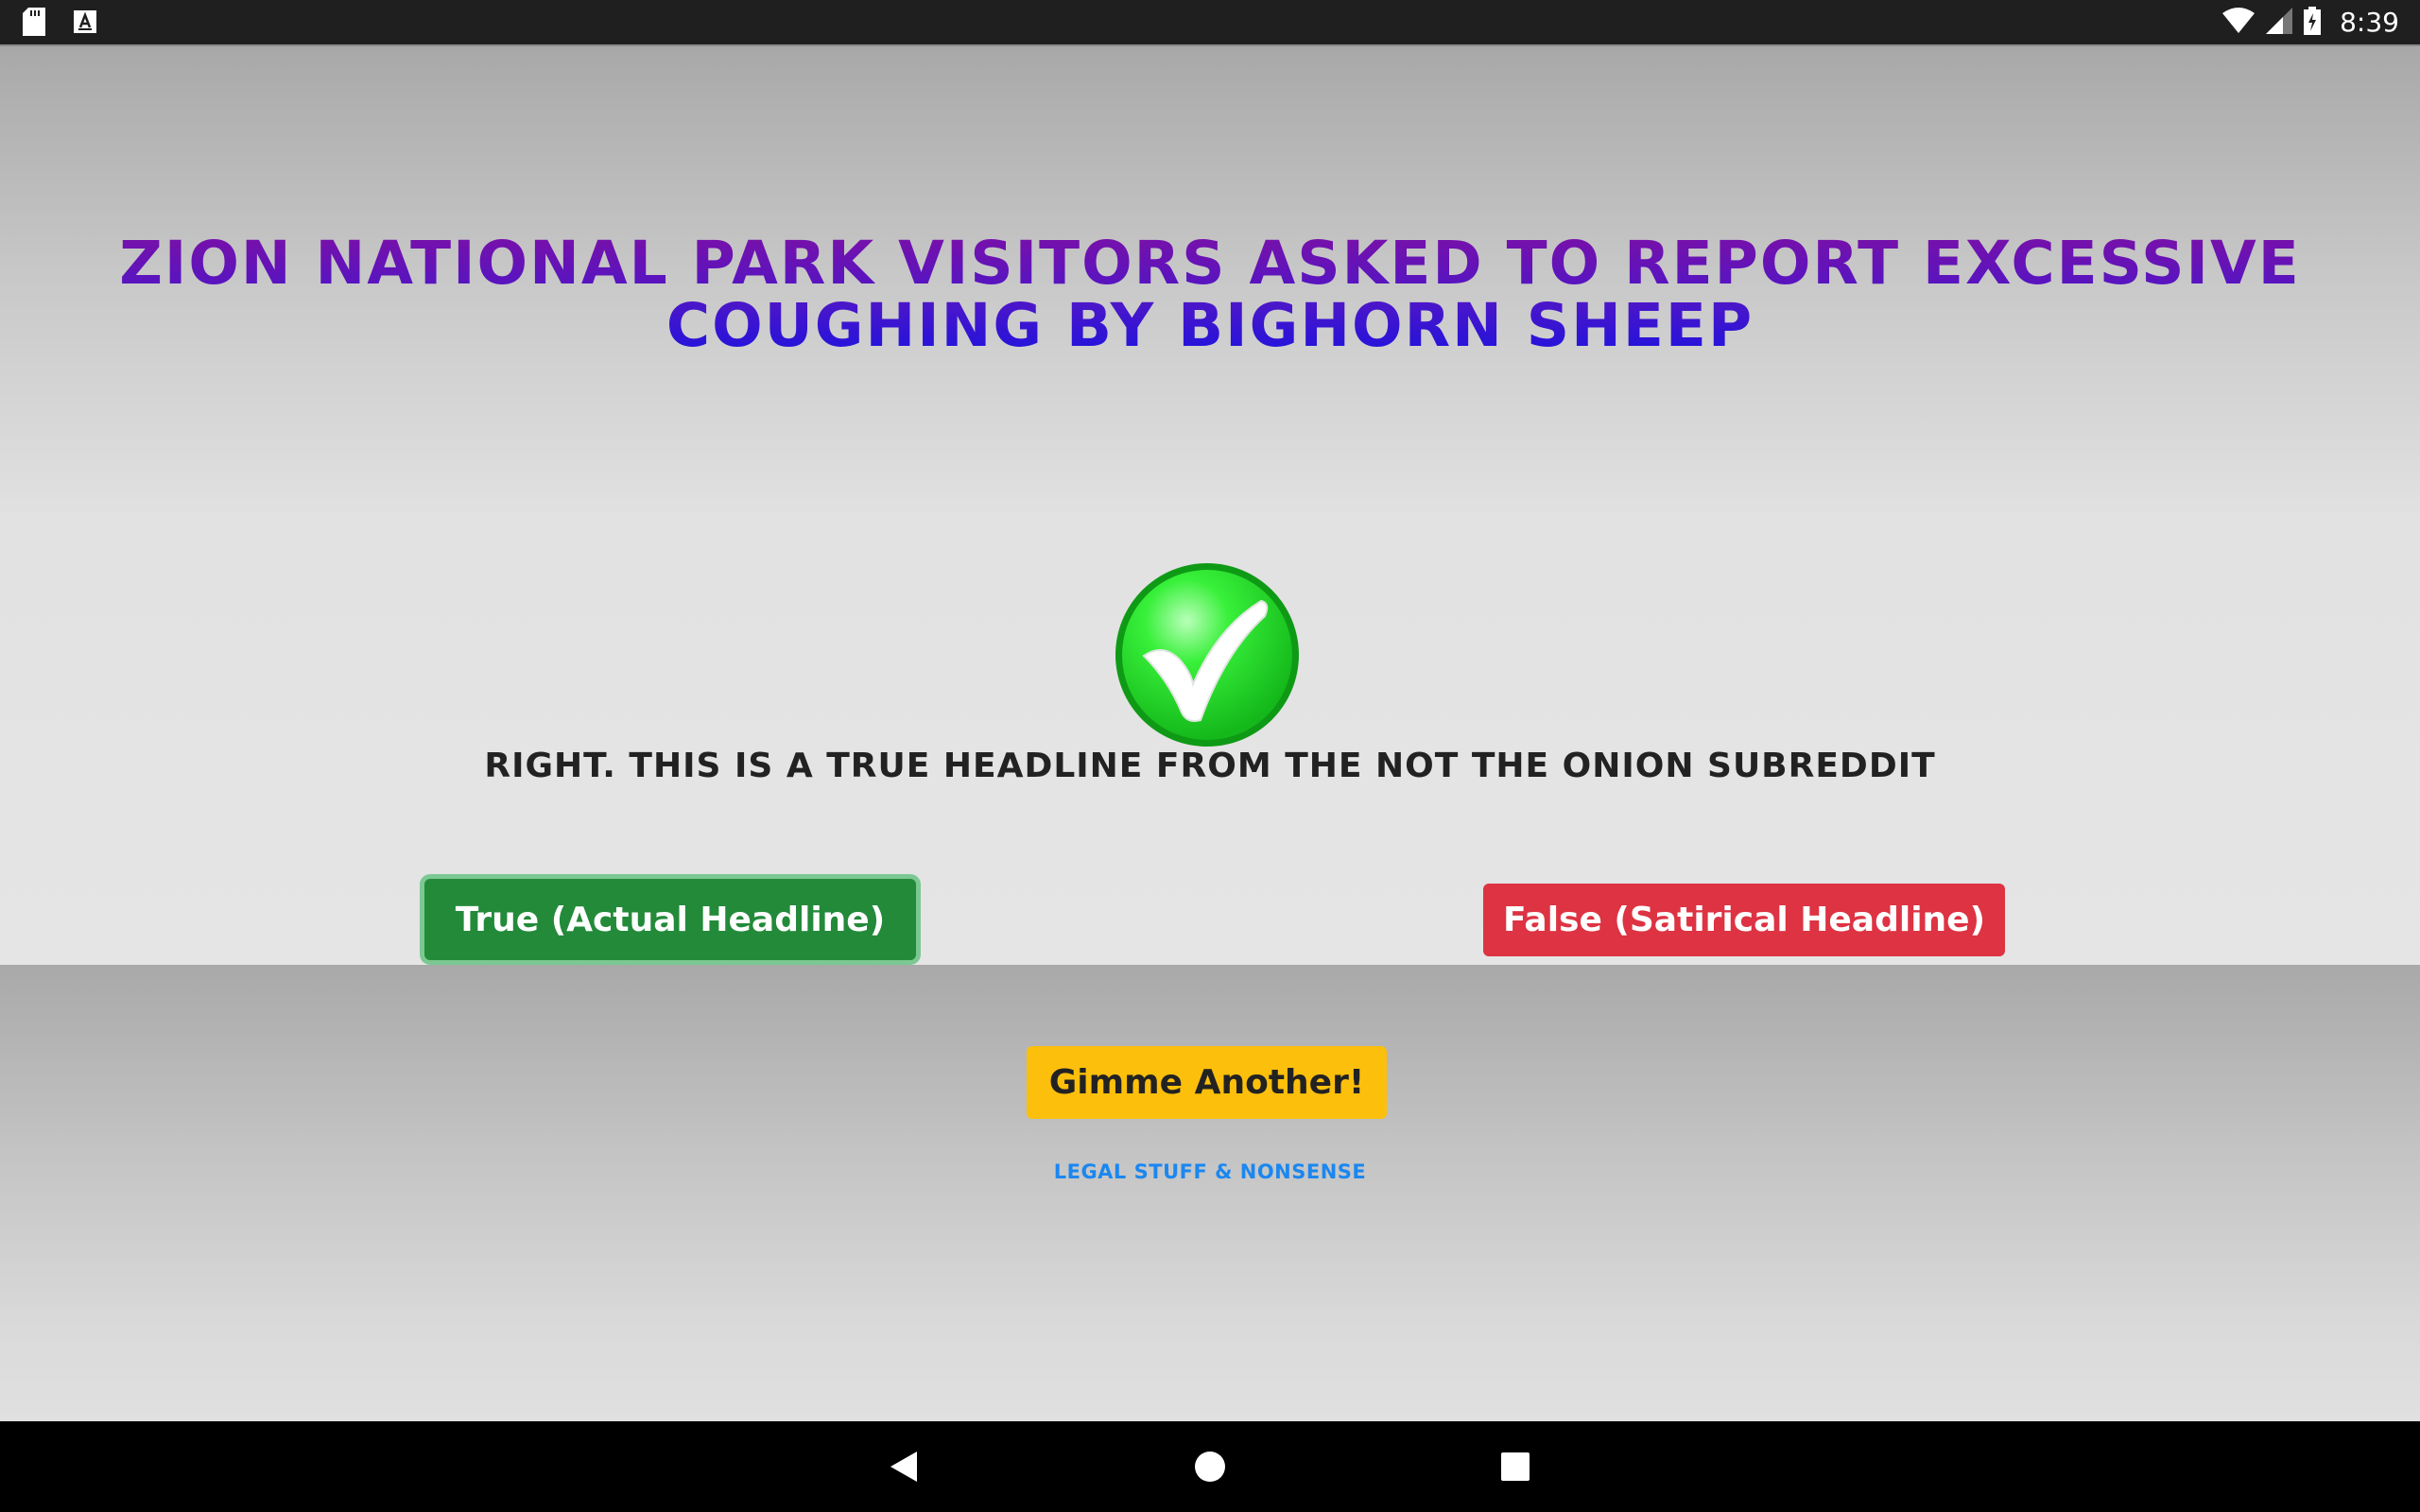  I want to click on back-icon, so click(903, 1466).